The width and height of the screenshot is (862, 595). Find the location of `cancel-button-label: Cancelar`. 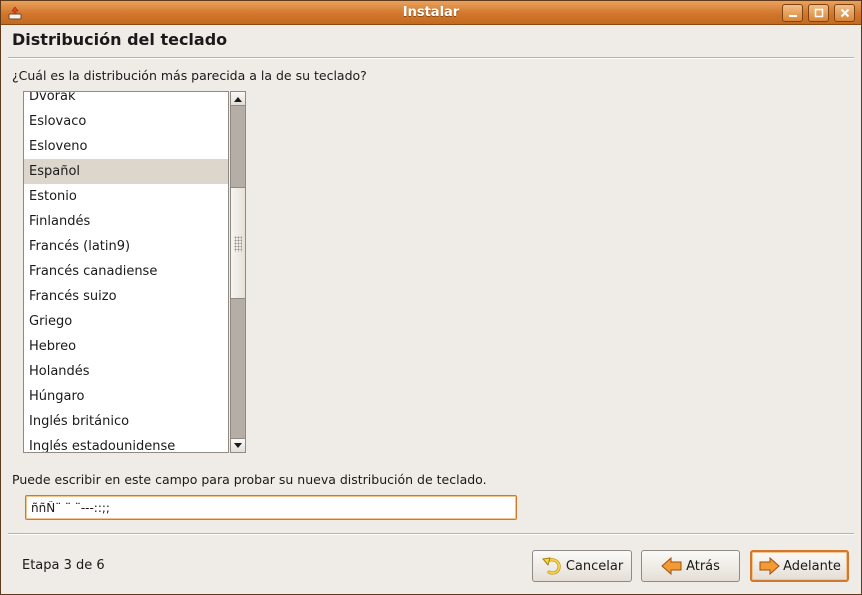

cancel-button-label: Cancelar is located at coordinates (594, 566).